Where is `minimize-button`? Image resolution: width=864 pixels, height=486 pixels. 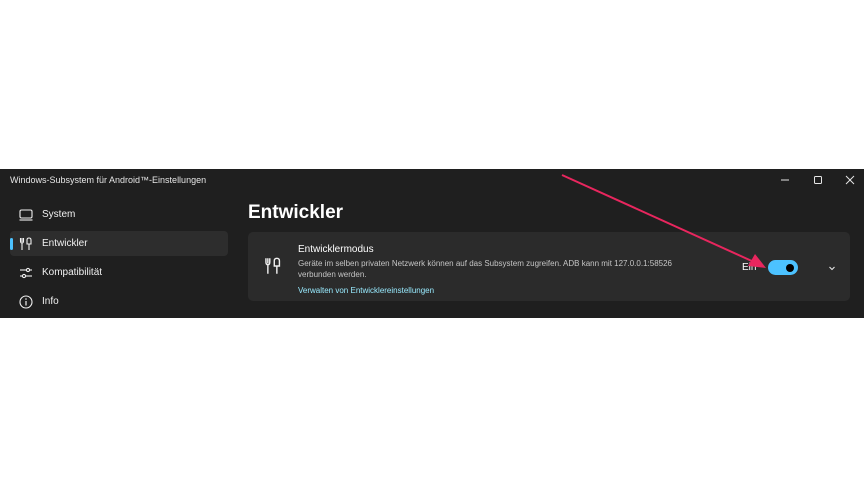 minimize-button is located at coordinates (785, 180).